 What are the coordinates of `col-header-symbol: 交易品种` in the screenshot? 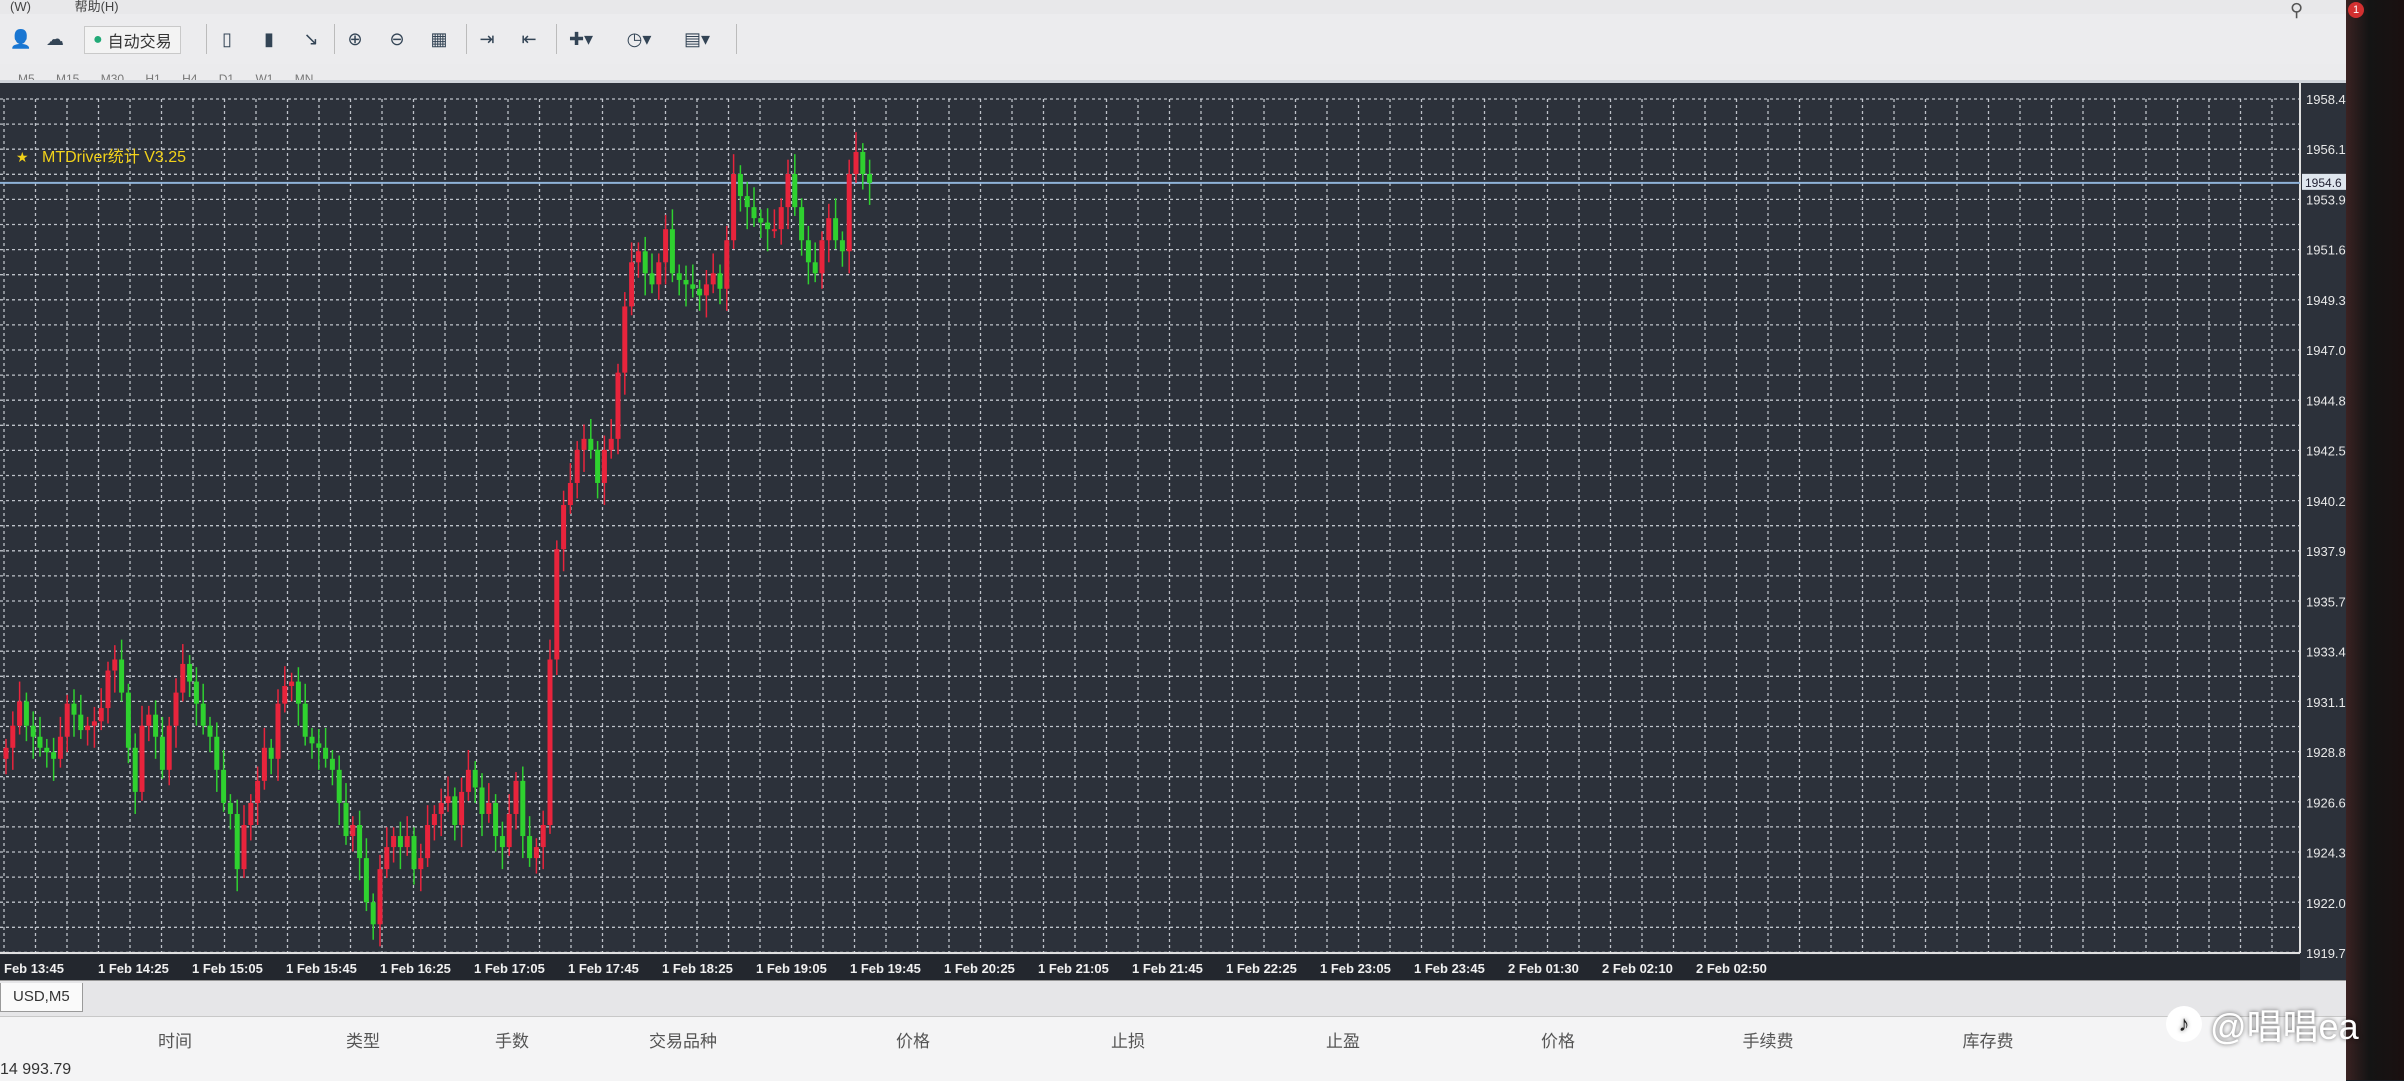 It's located at (683, 1039).